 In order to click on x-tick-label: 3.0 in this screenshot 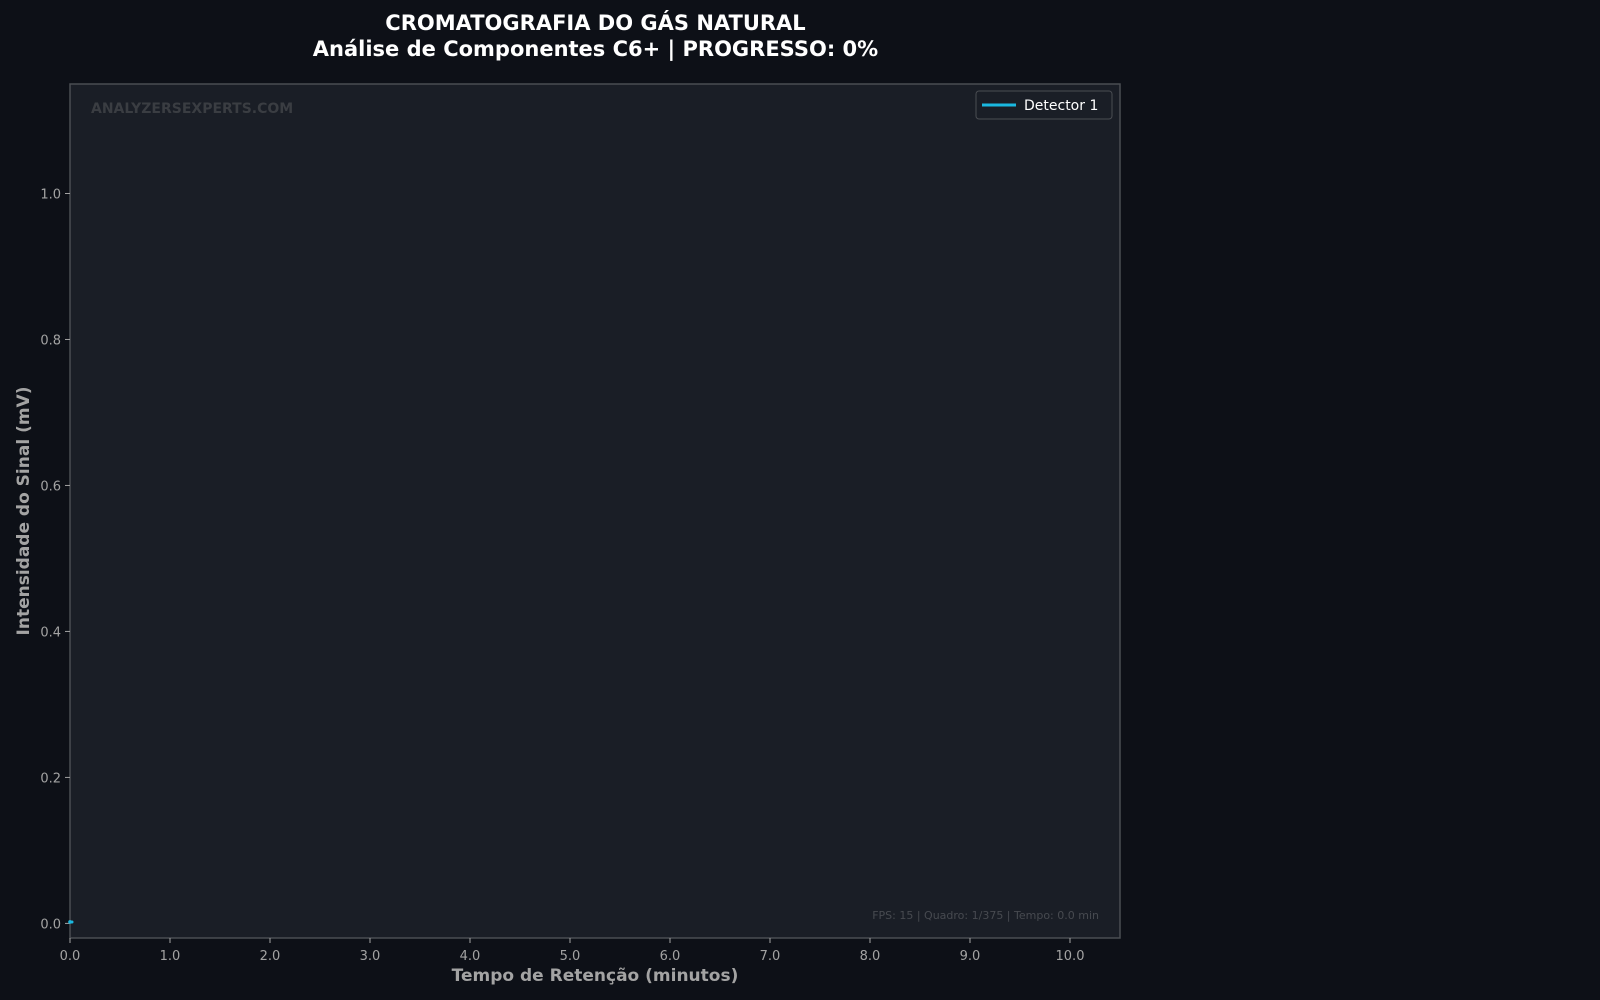, I will do `click(370, 956)`.